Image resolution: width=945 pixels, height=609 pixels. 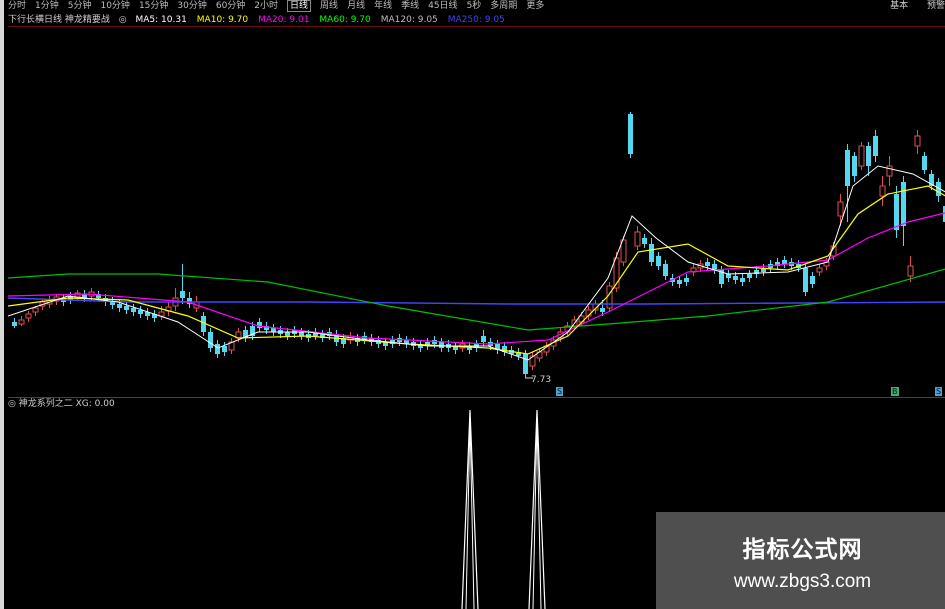 What do you see at coordinates (222, 20) in the screenshot?
I see `ma-legend-item: MA10: 9.70` at bounding box center [222, 20].